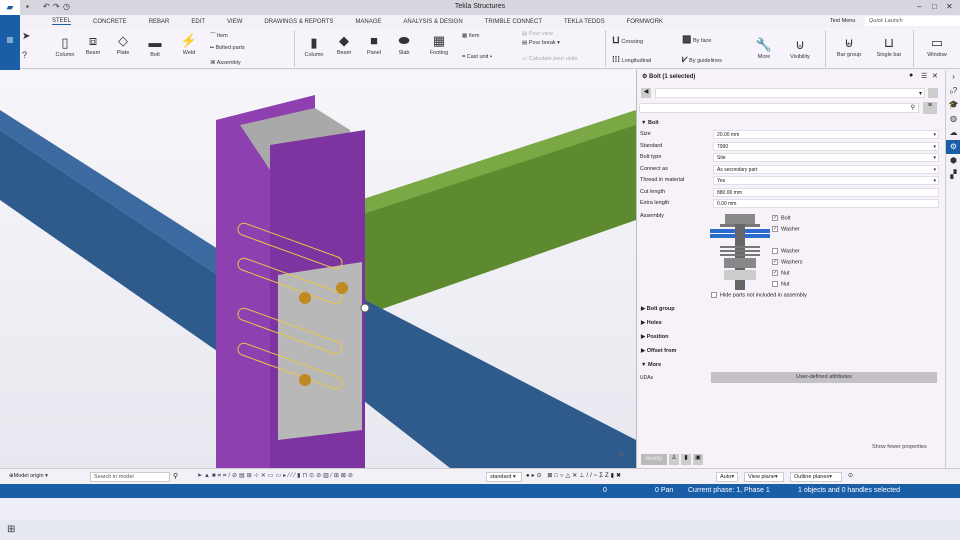 The height and width of the screenshot is (540, 960). What do you see at coordinates (787, 262) in the screenshot?
I see `assembly-checkbox: ✓ Washers` at bounding box center [787, 262].